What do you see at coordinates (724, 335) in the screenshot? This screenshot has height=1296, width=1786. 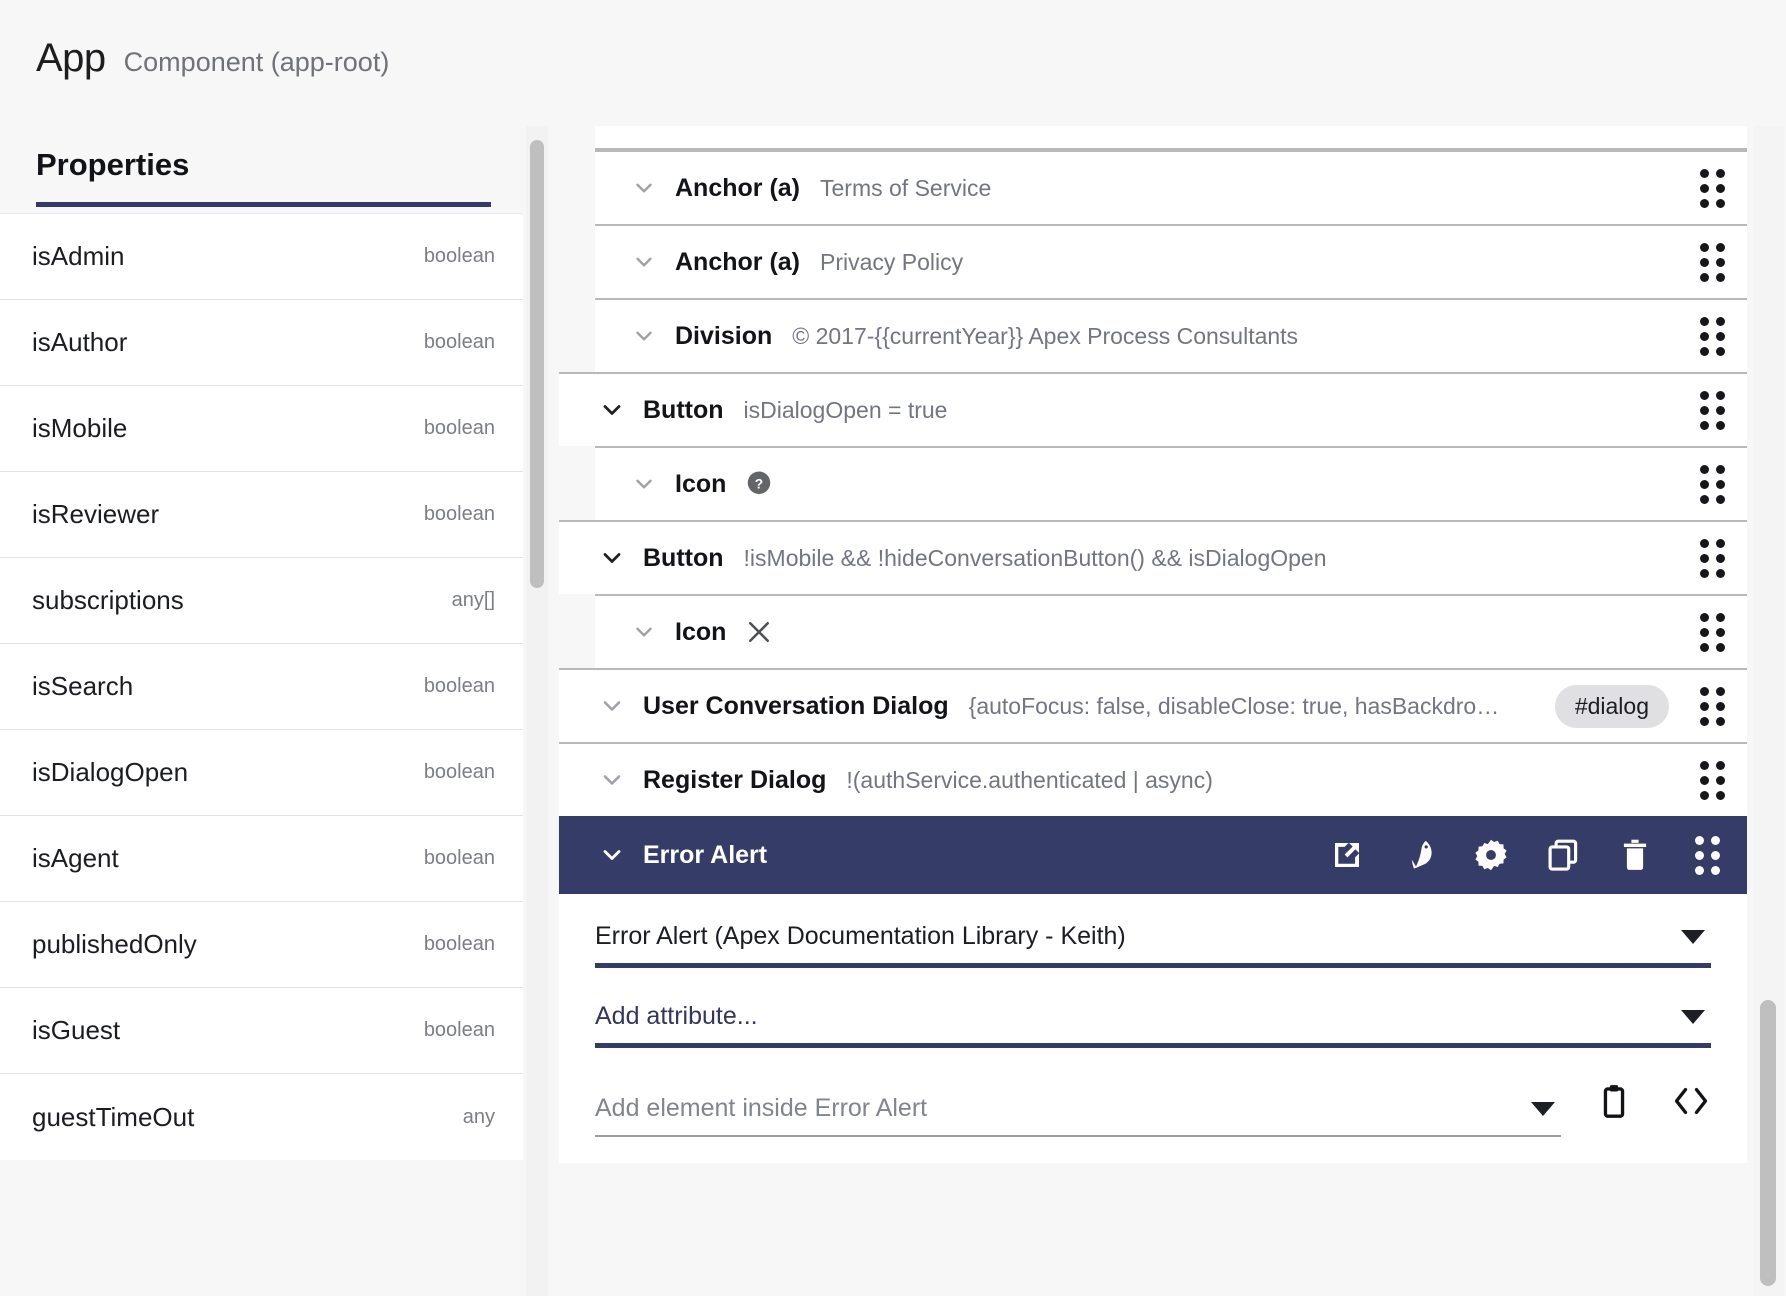 I see `tree-node-label: Division` at bounding box center [724, 335].